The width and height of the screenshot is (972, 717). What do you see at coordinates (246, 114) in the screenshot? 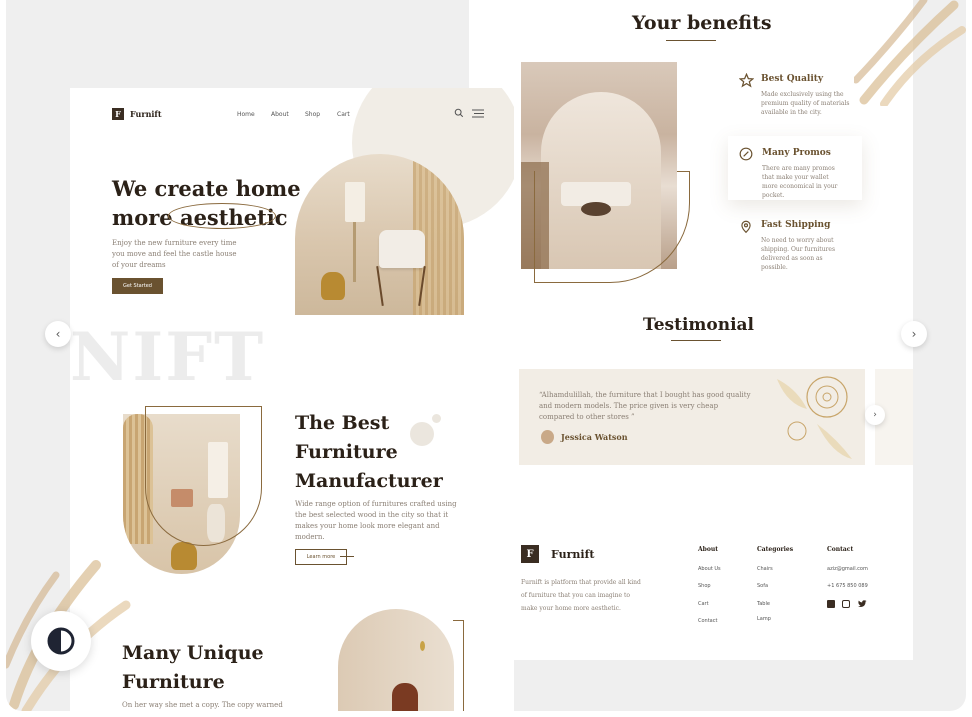
I see `nav-home: Home` at bounding box center [246, 114].